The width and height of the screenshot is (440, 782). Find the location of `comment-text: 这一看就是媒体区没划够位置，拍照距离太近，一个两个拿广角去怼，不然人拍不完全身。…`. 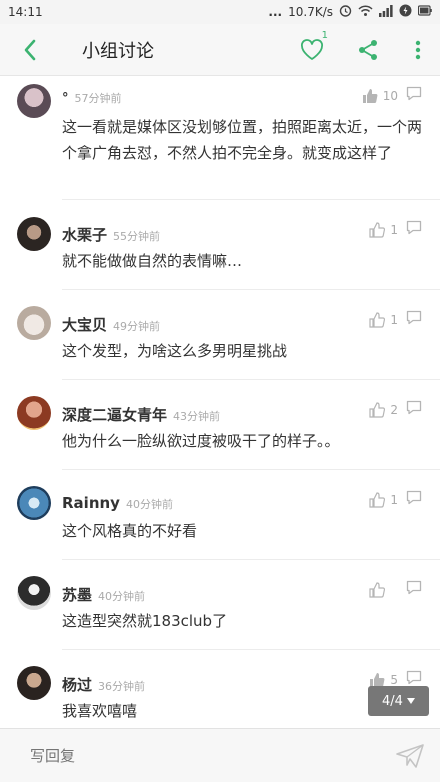

comment-text: 这一看就是媒体区没划够位置，拍照距离太近，一个两个拿广角去怼，不然人拍不完全身。… is located at coordinates (242, 140).